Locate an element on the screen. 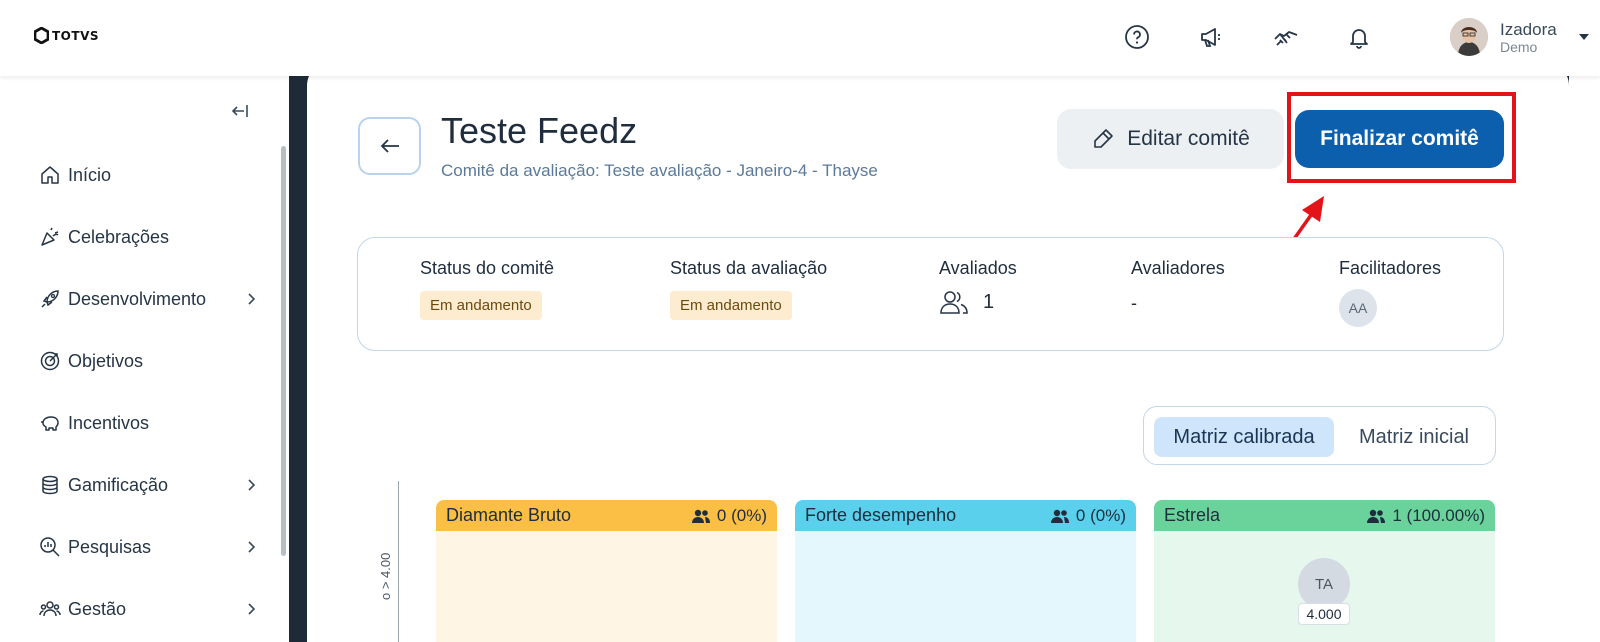 This screenshot has height=642, width=1600. evaluators-value: - is located at coordinates (1134, 303).